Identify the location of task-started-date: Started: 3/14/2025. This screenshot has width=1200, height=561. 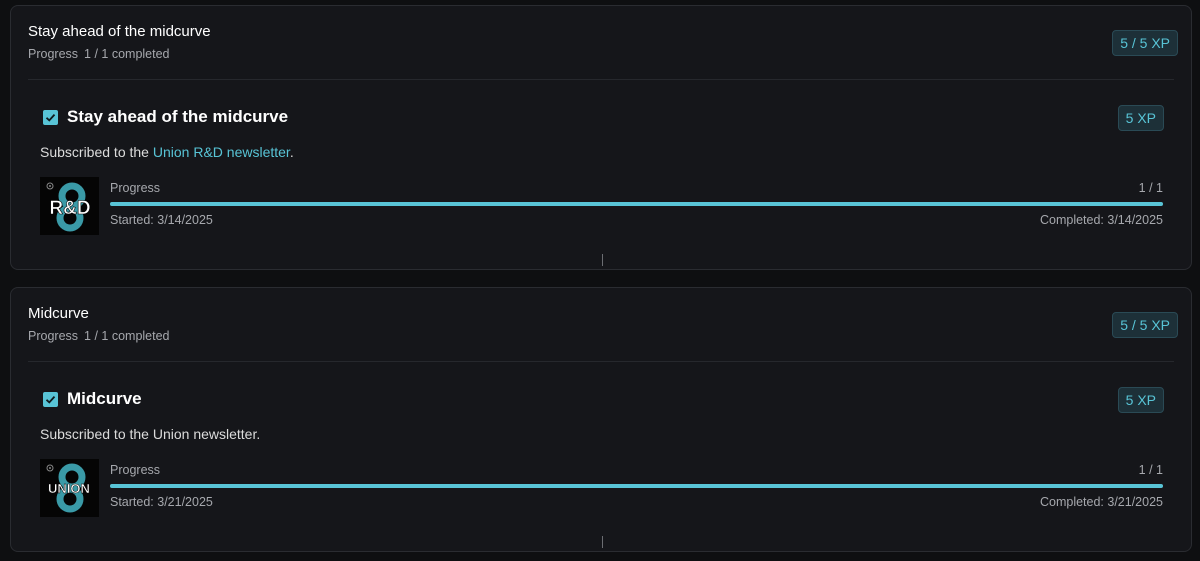
(161, 220).